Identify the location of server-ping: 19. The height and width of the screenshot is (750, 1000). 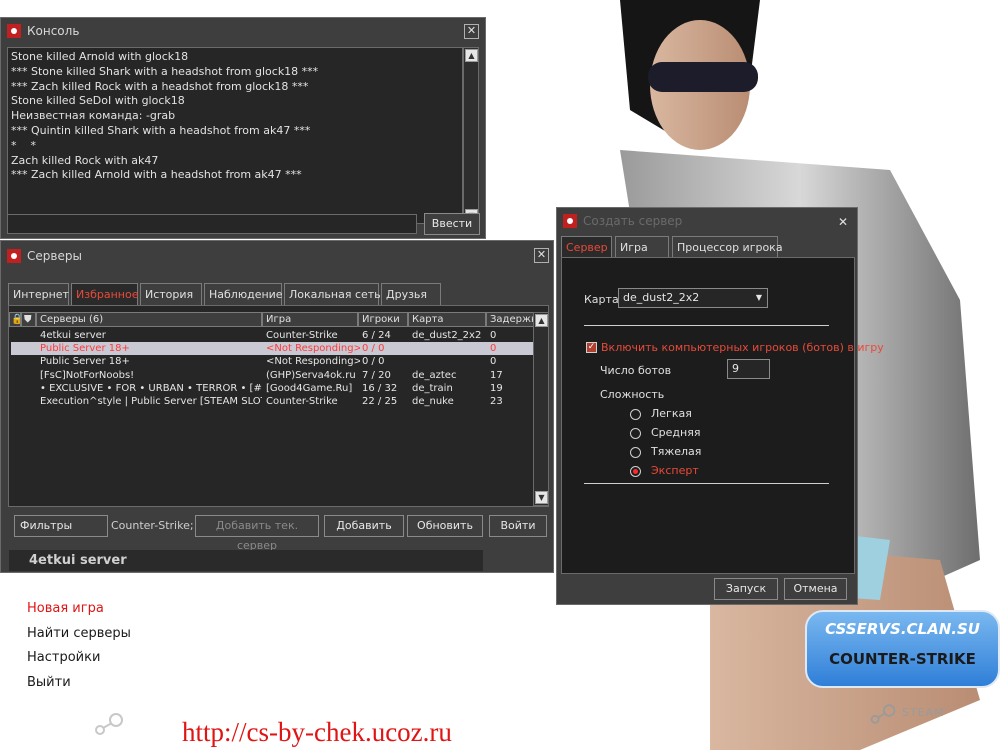
(496, 388).